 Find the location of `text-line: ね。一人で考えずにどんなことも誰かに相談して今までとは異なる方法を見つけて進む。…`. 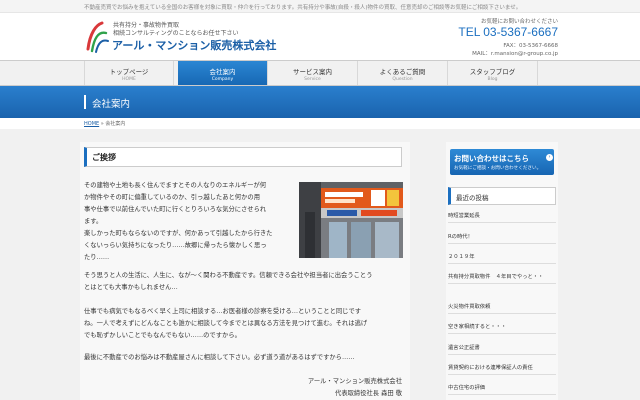

text-line: ね。一人で考えずにどんなことも誰かに相談して今までとは異なる方法を見つけて進む。… is located at coordinates (226, 323).